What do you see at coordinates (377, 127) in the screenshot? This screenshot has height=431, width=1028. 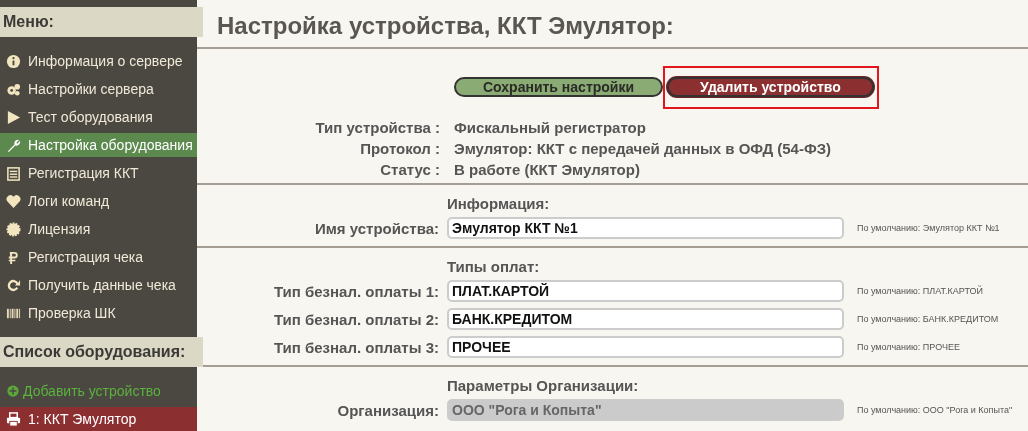 I see `info-label: Тип устройства :` at bounding box center [377, 127].